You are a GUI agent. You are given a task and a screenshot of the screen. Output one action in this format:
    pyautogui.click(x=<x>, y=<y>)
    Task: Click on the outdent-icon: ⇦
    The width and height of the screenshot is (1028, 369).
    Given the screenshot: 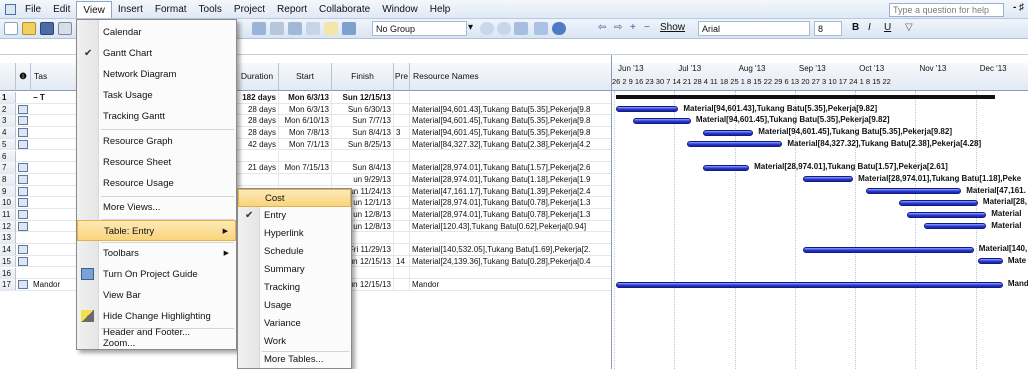 What is the action you would take?
    pyautogui.click(x=602, y=28)
    